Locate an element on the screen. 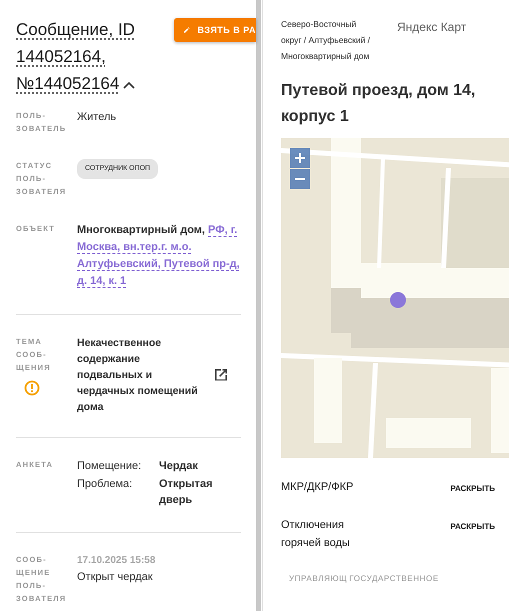 The height and width of the screenshot is (611, 509). field-value: Житель is located at coordinates (97, 117).